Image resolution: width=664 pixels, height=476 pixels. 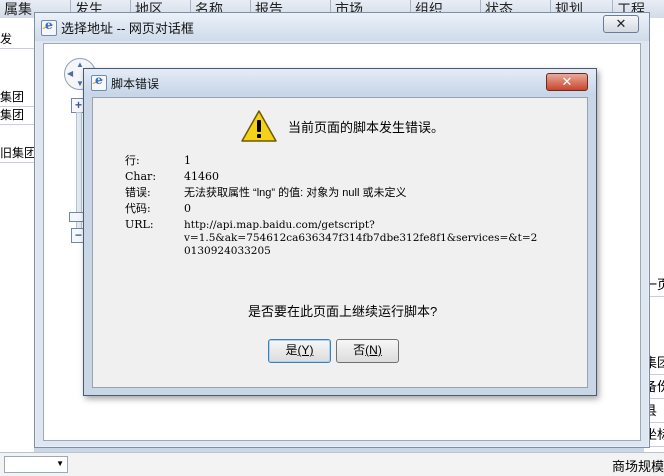 What do you see at coordinates (259, 126) in the screenshot?
I see `warning-icon` at bounding box center [259, 126].